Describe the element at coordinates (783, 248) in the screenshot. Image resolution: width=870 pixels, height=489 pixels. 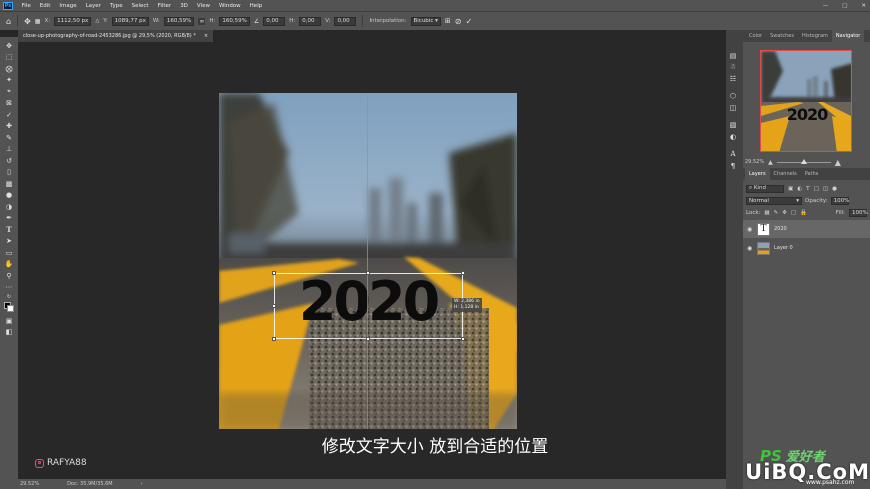
I see `layer-name: Layer 0` at that location.